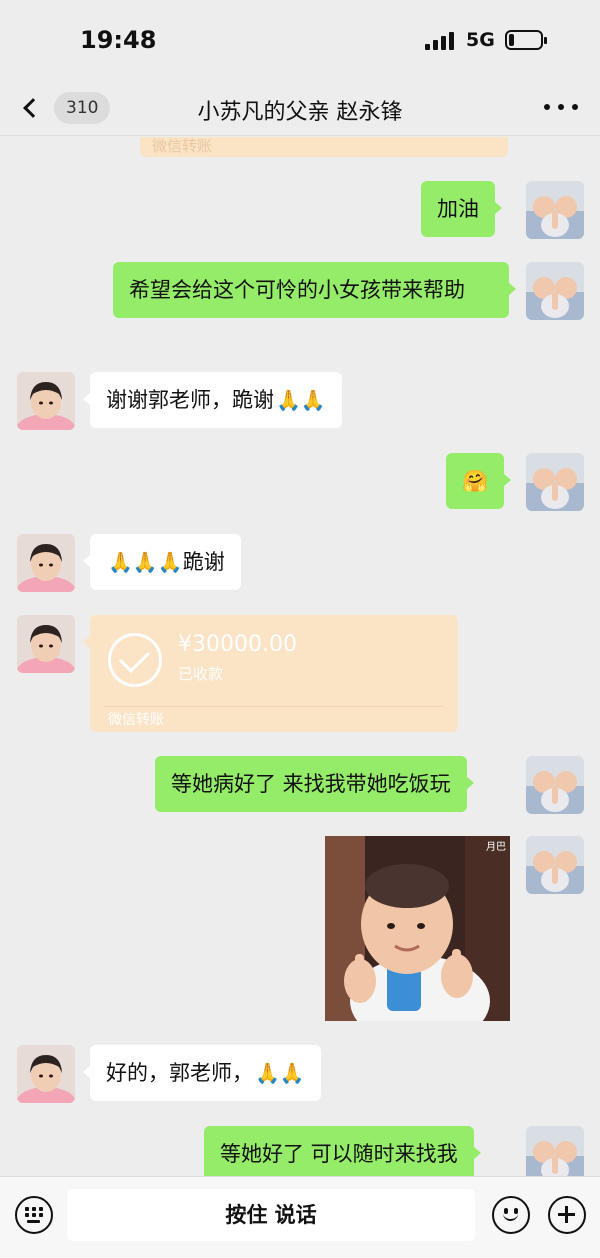 The width and height of the screenshot is (600, 1258). What do you see at coordinates (201, 674) in the screenshot?
I see `transfer-status: 已收款` at bounding box center [201, 674].